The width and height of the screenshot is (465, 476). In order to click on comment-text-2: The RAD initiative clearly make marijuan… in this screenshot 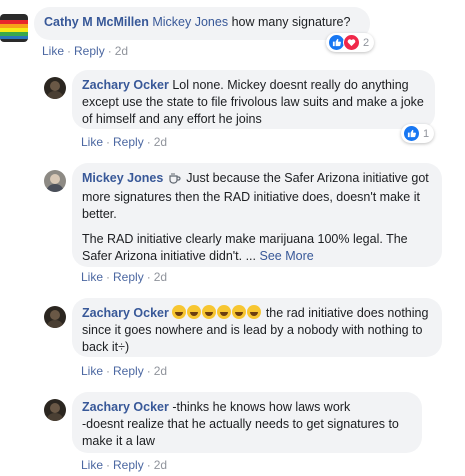, I will do `click(245, 247)`.